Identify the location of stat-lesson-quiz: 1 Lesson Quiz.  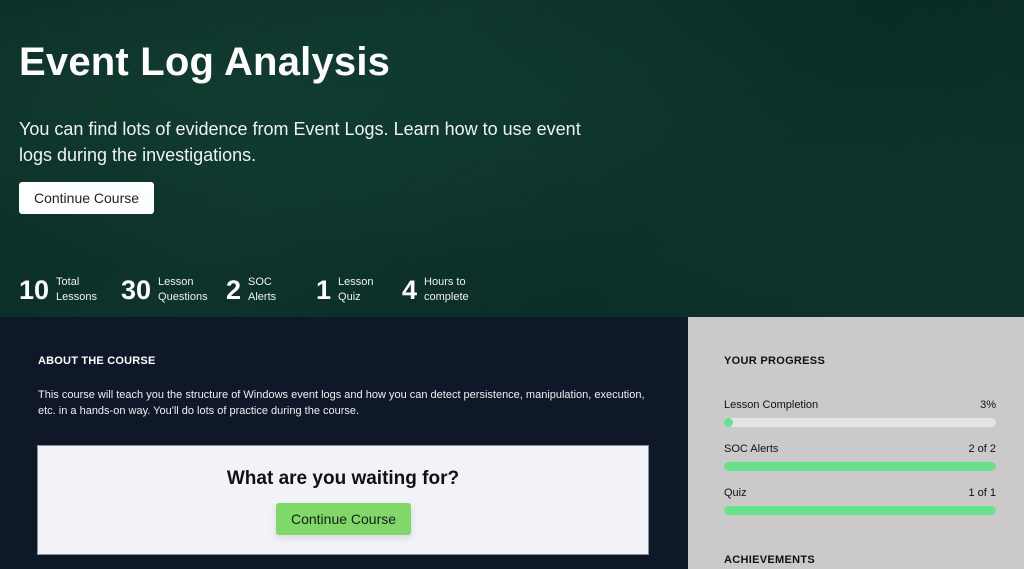
(345, 290).